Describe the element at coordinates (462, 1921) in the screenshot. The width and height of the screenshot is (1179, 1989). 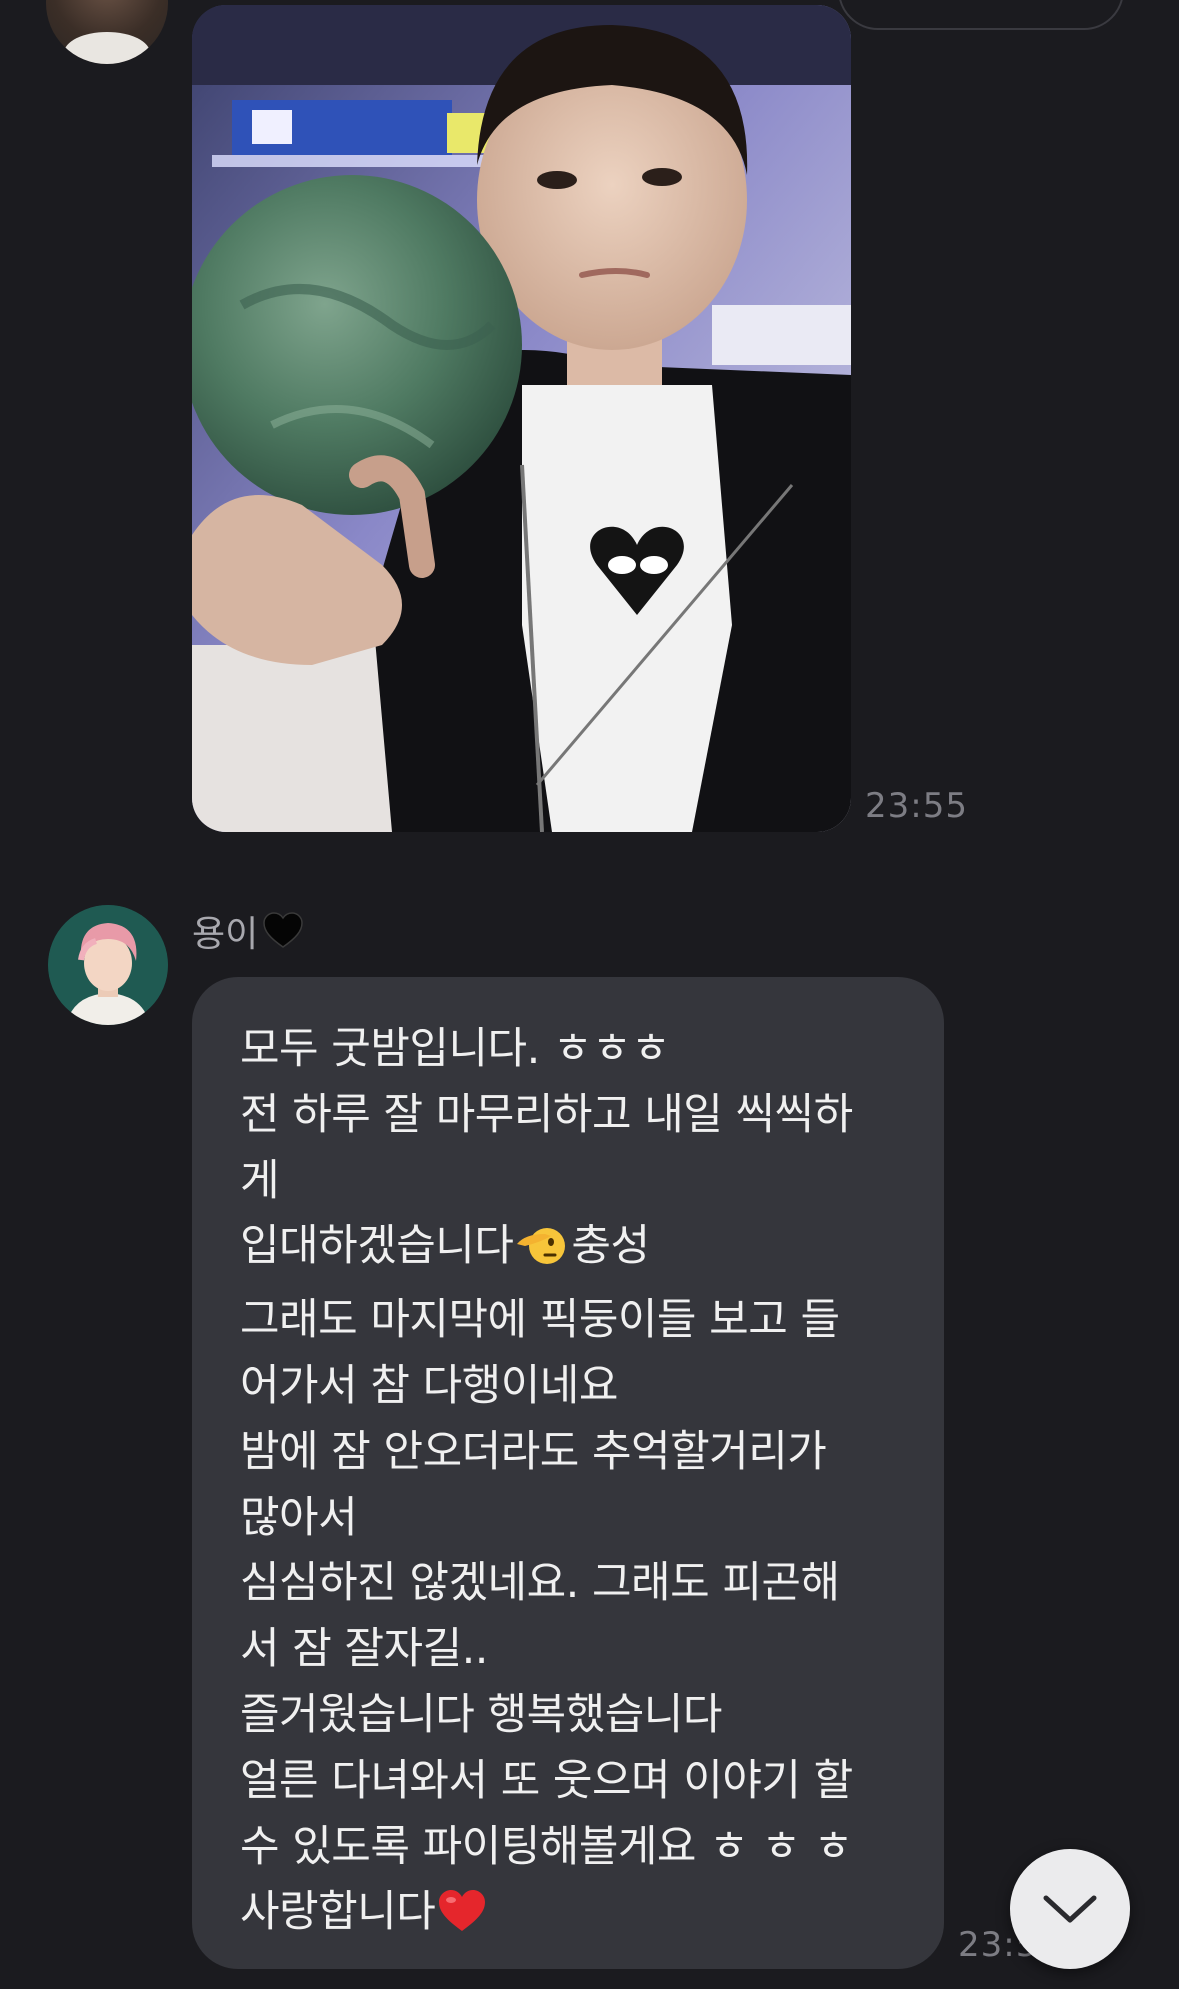
I see `red-heart-icon` at that location.